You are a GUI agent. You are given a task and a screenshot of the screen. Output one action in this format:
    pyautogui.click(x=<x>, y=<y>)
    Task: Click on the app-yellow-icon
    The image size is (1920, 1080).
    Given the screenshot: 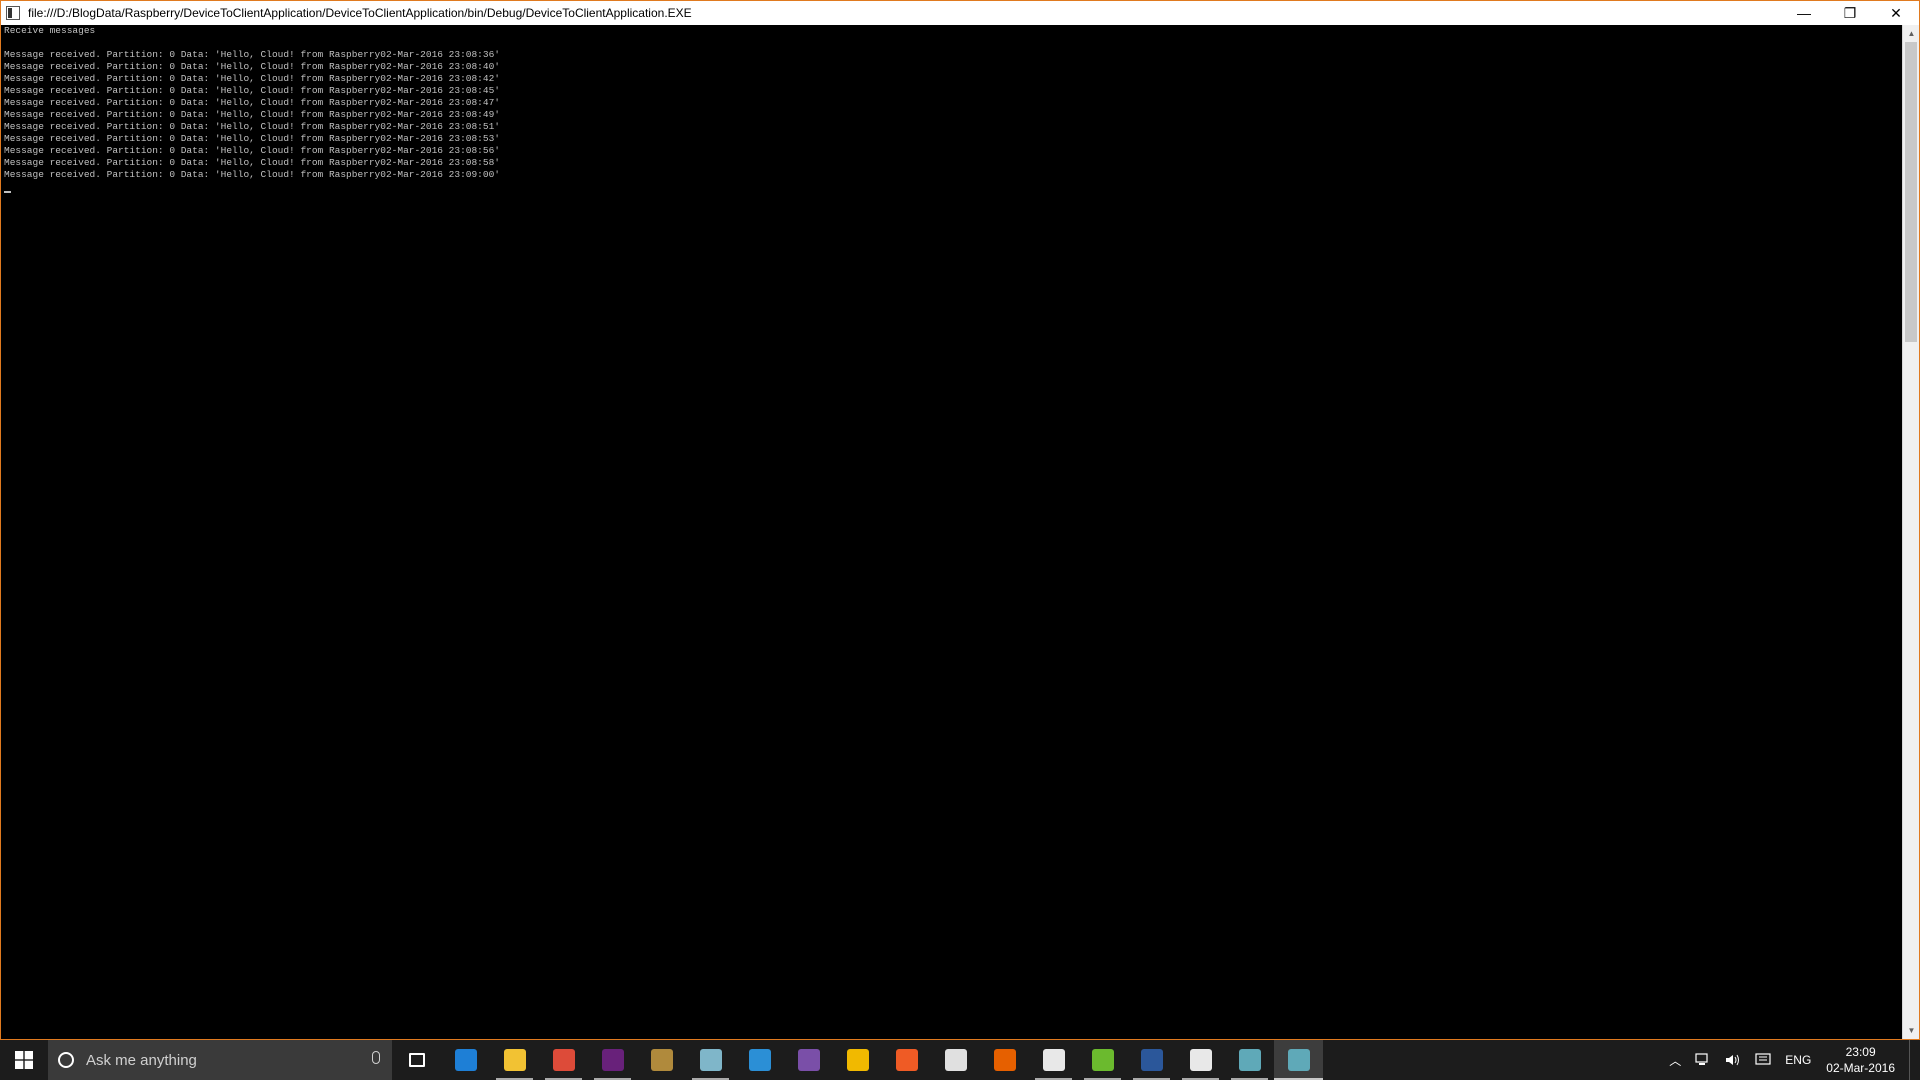 What is the action you would take?
    pyautogui.click(x=857, y=1060)
    